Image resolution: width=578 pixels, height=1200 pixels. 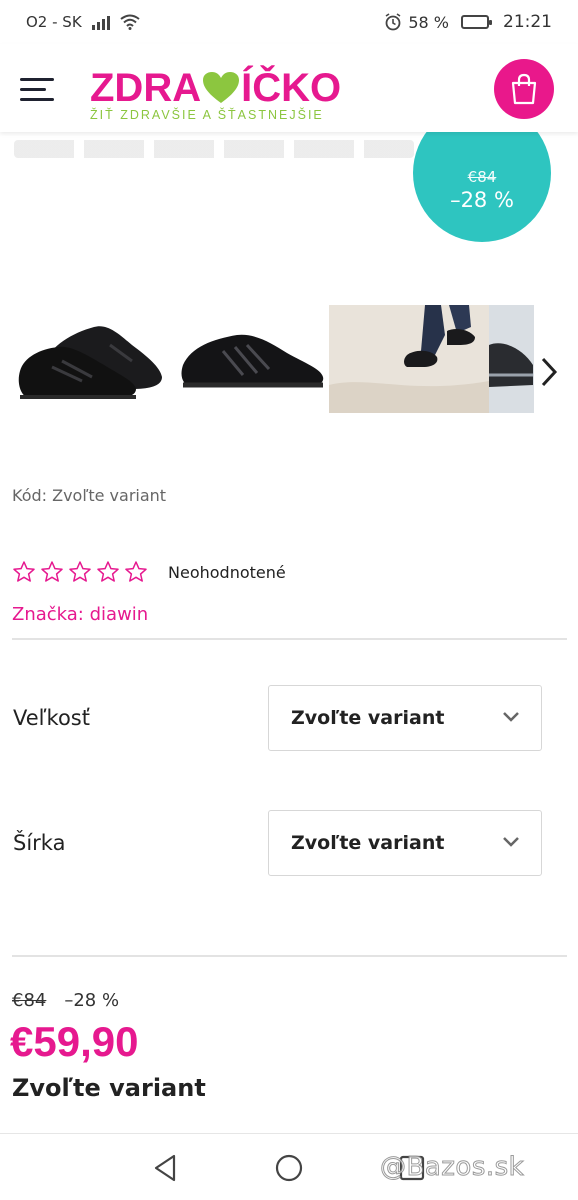 What do you see at coordinates (48, 614) in the screenshot?
I see `brand-label: Značka:` at bounding box center [48, 614].